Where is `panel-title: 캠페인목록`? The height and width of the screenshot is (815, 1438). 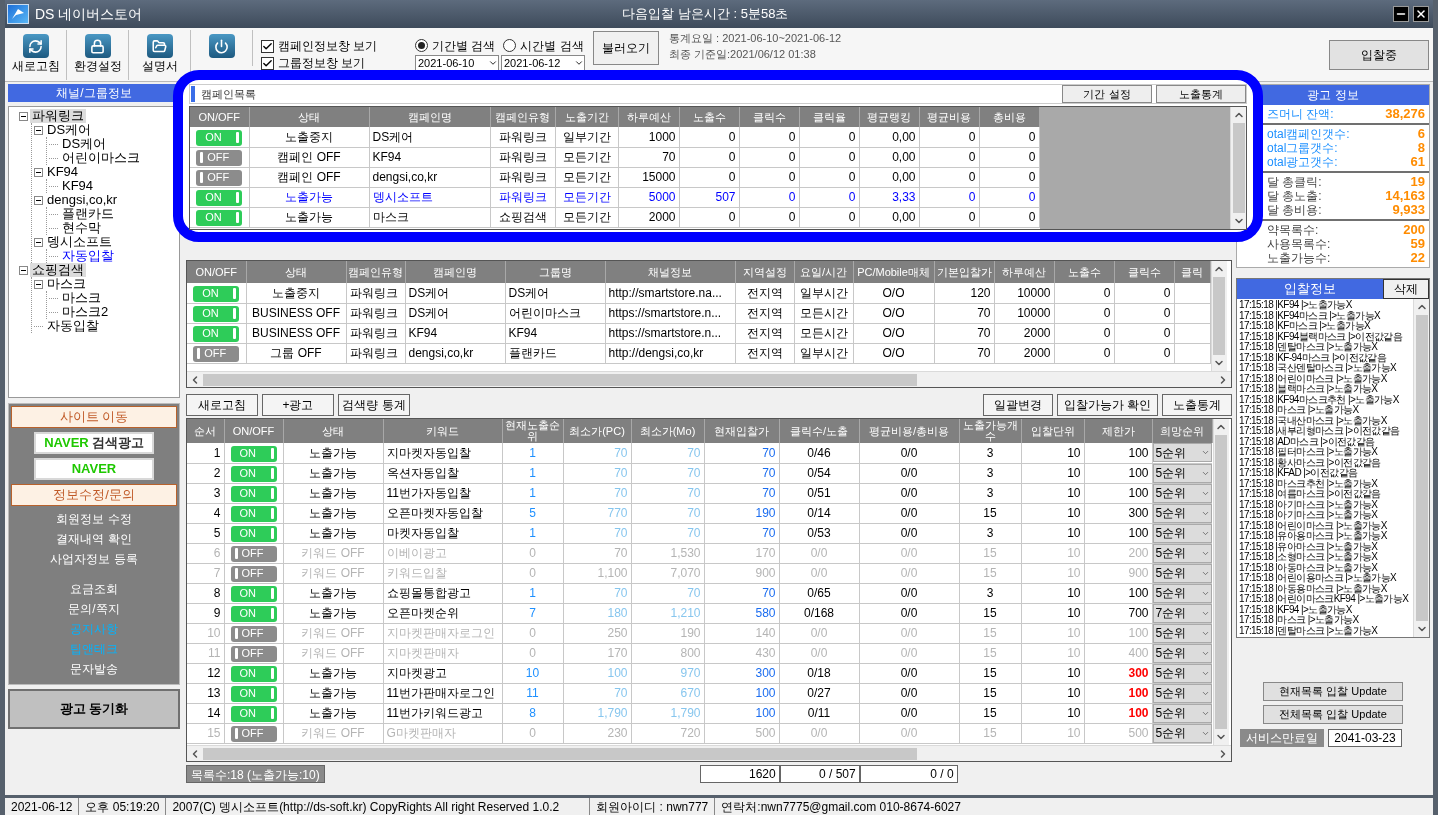 panel-title: 캠페인목록 is located at coordinates (228, 94).